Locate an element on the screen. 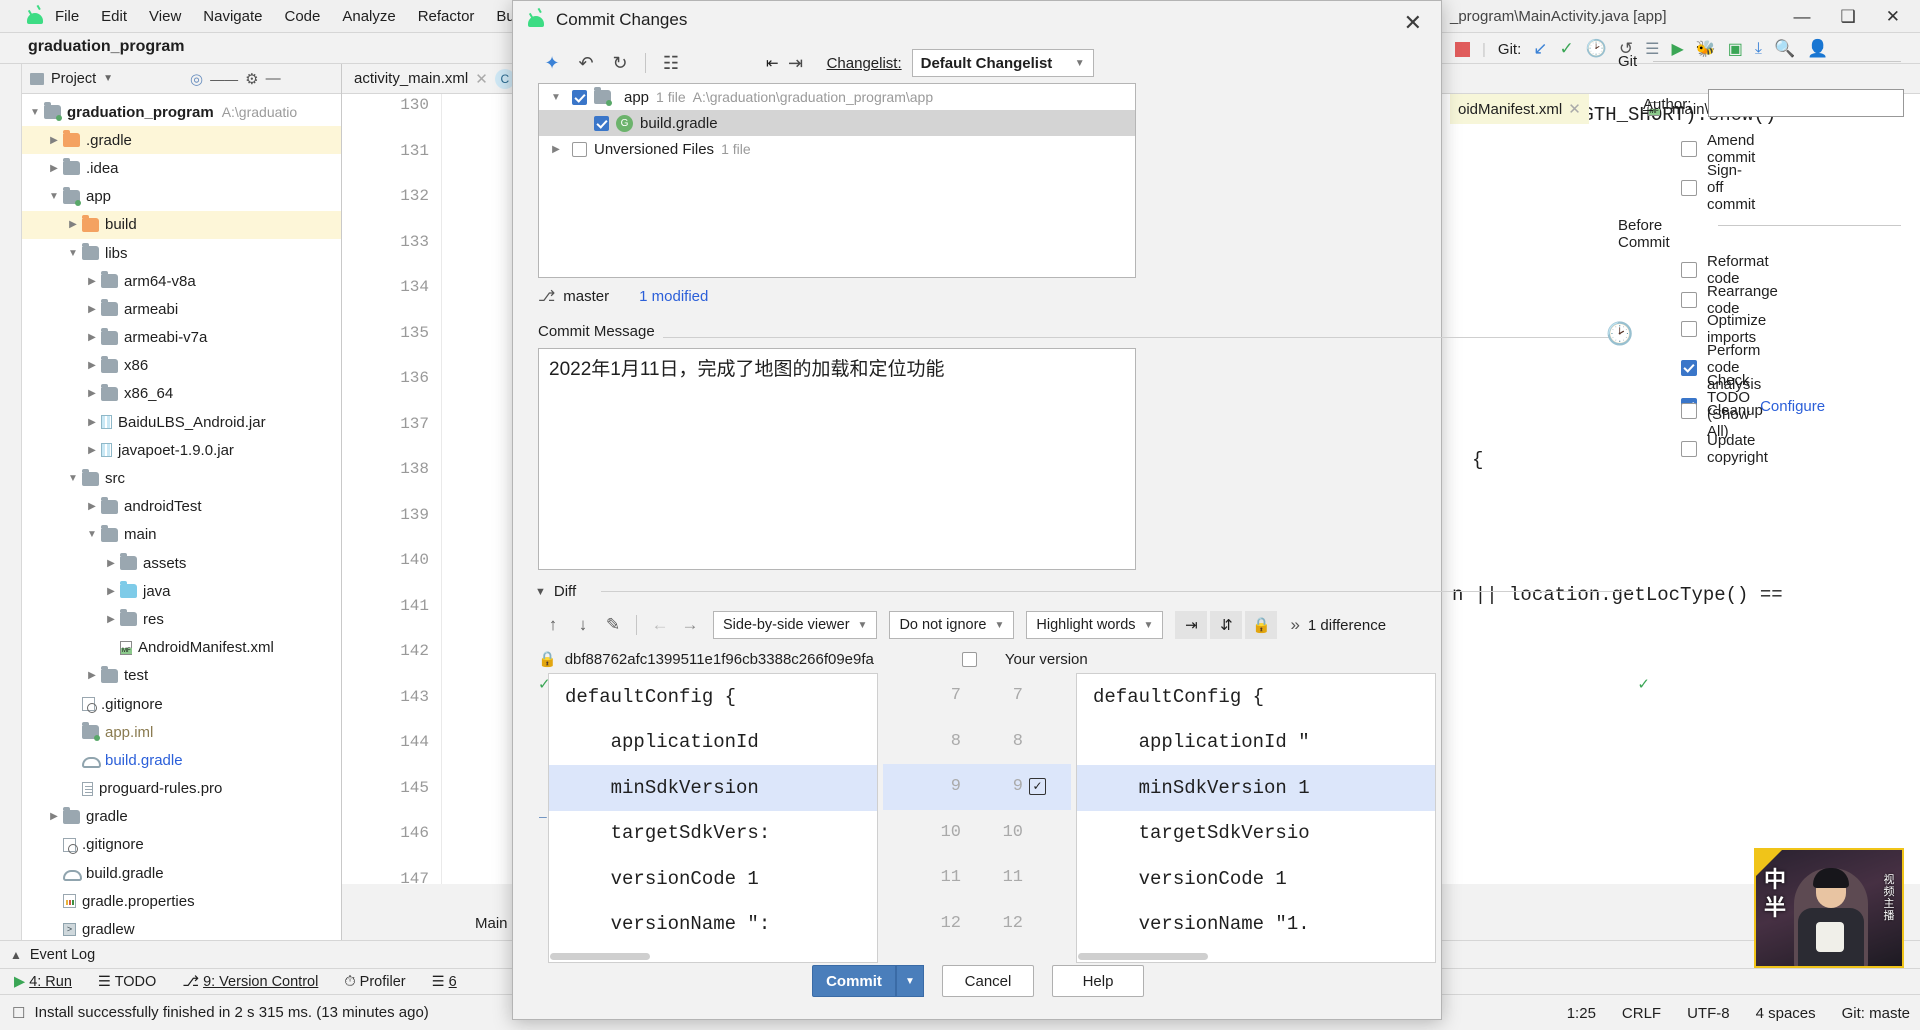 The width and height of the screenshot is (1920, 1030). run-icon: ▶ is located at coordinates (1678, 49).